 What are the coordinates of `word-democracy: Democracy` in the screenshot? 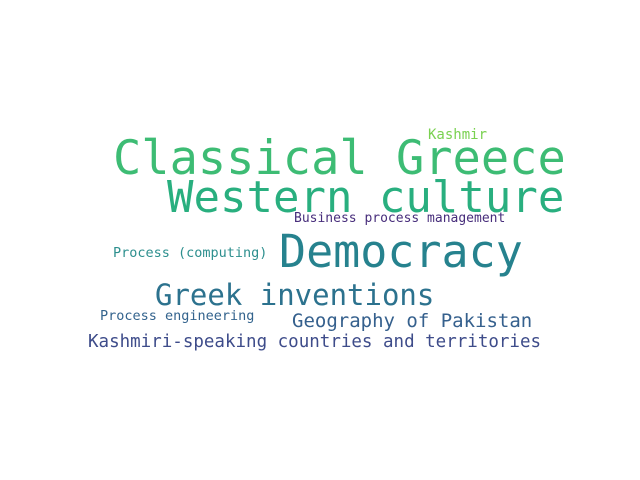 It's located at (401, 251).